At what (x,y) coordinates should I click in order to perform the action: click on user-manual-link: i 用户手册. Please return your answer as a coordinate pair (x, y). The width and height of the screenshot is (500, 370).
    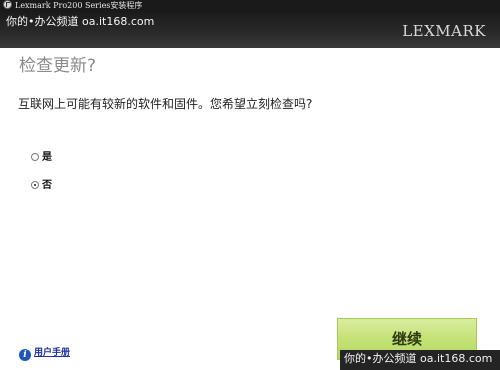
    Looking at the image, I should click on (44, 354).